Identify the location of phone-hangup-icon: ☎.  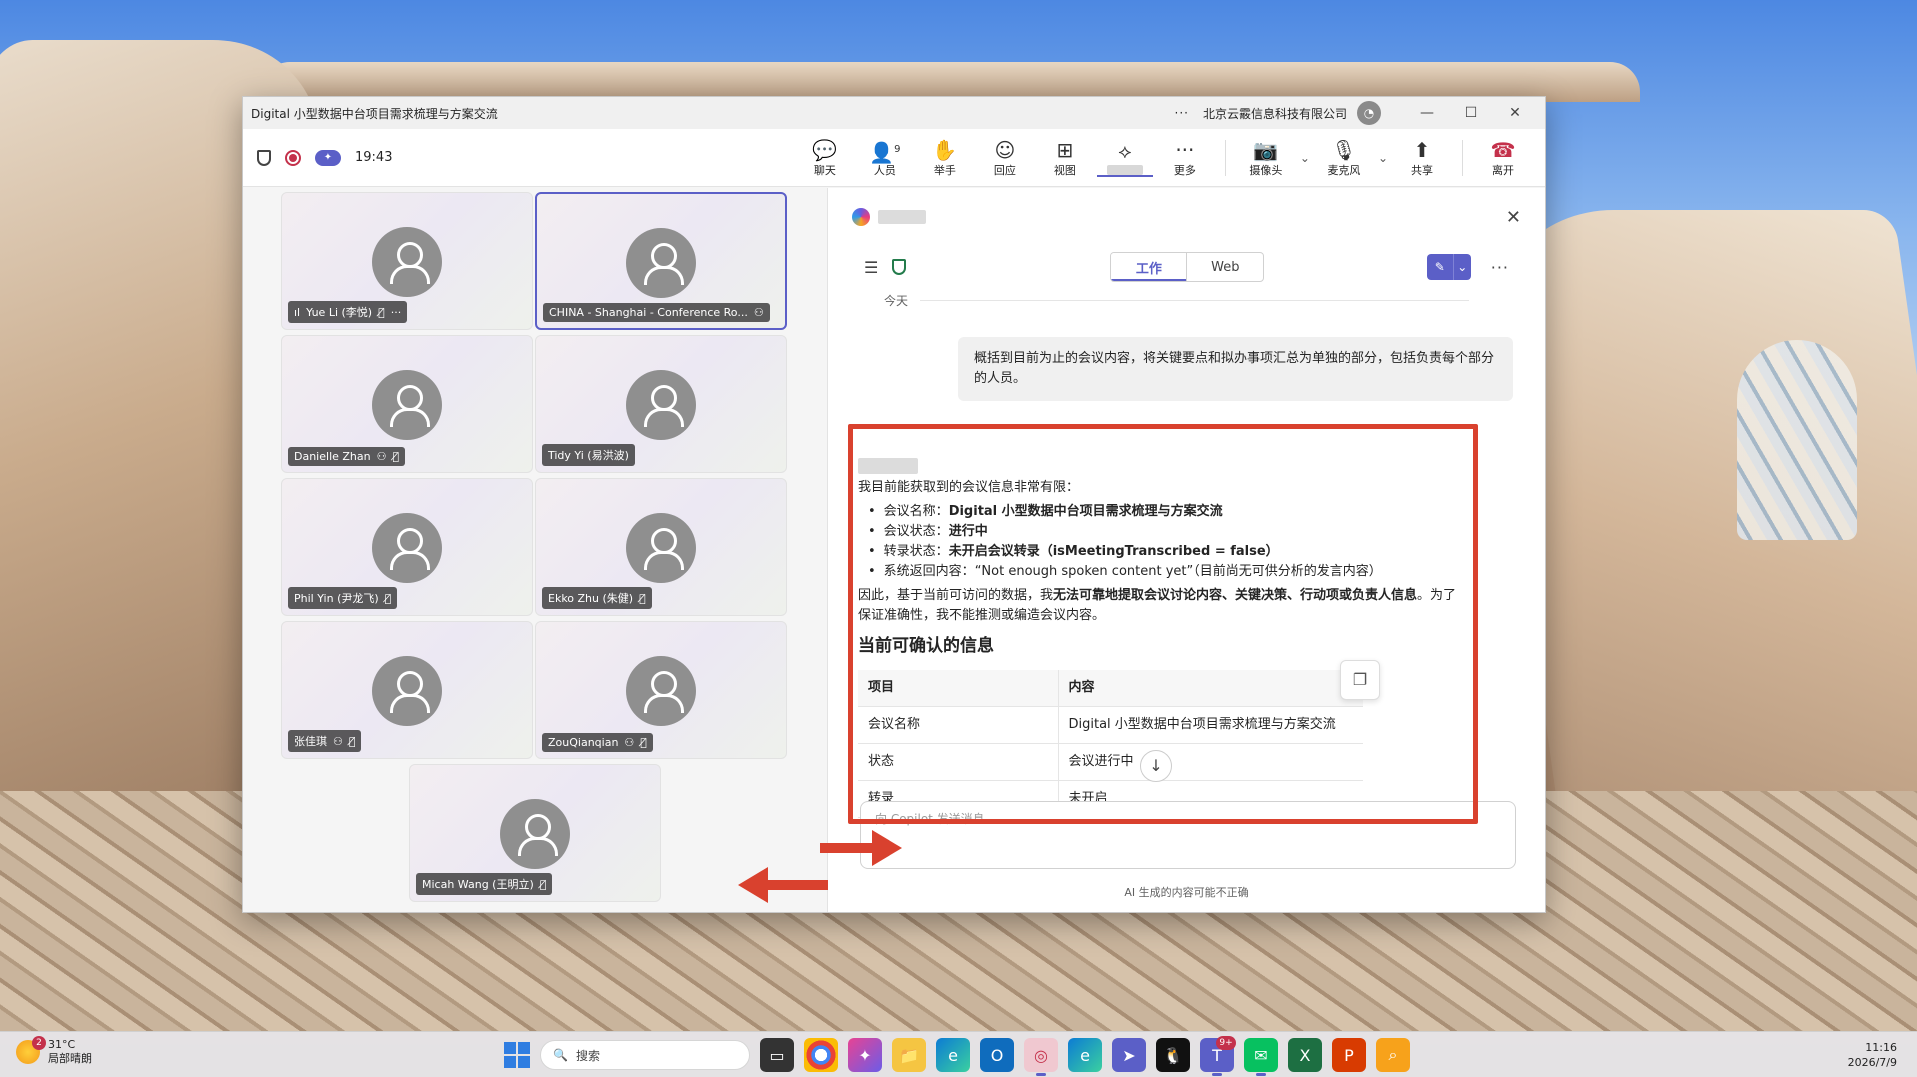
(1503, 149).